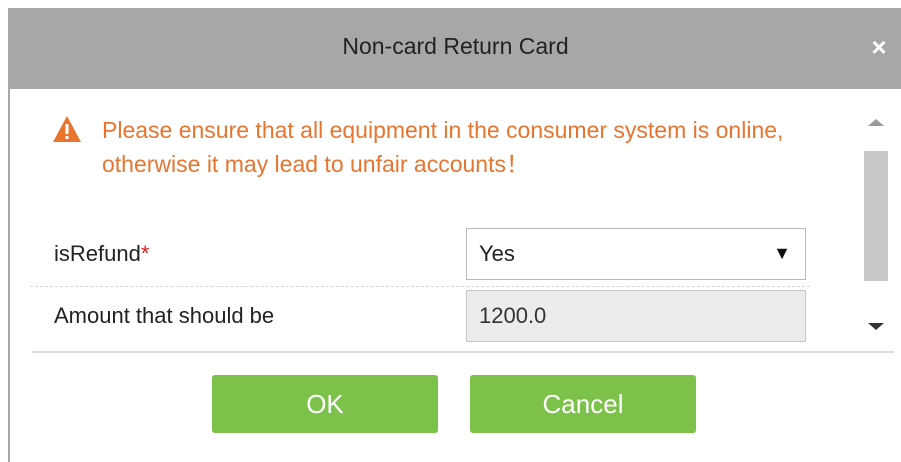  Describe the element at coordinates (876, 216) in the screenshot. I see `scroll-thumb` at that location.